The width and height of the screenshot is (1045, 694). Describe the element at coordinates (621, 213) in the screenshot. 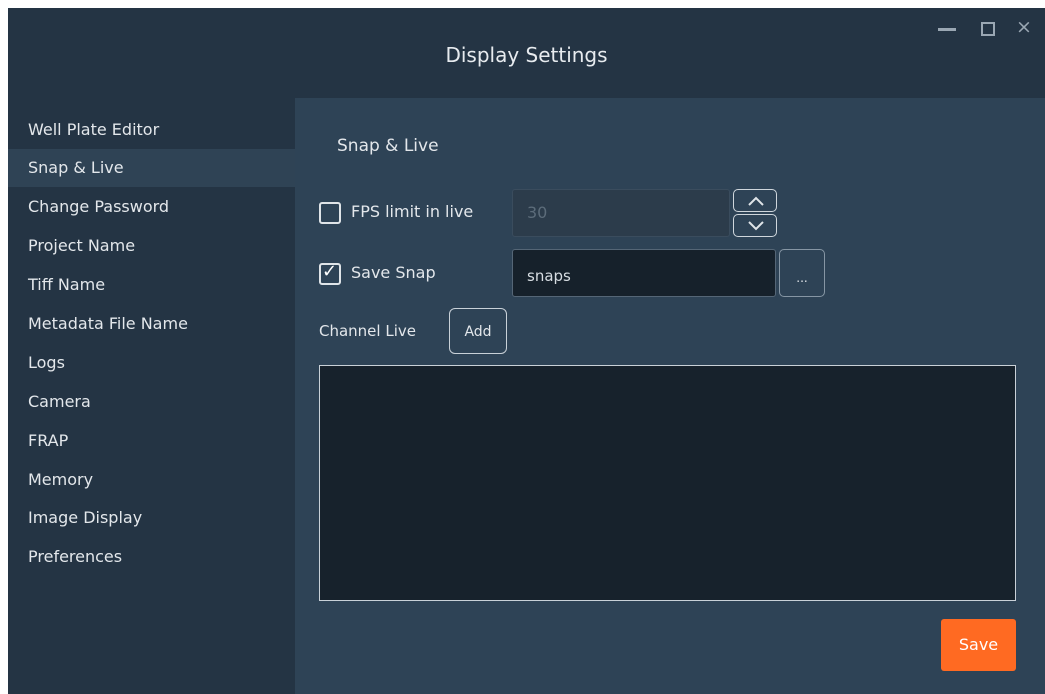

I see `fps-limit-input: 30` at that location.